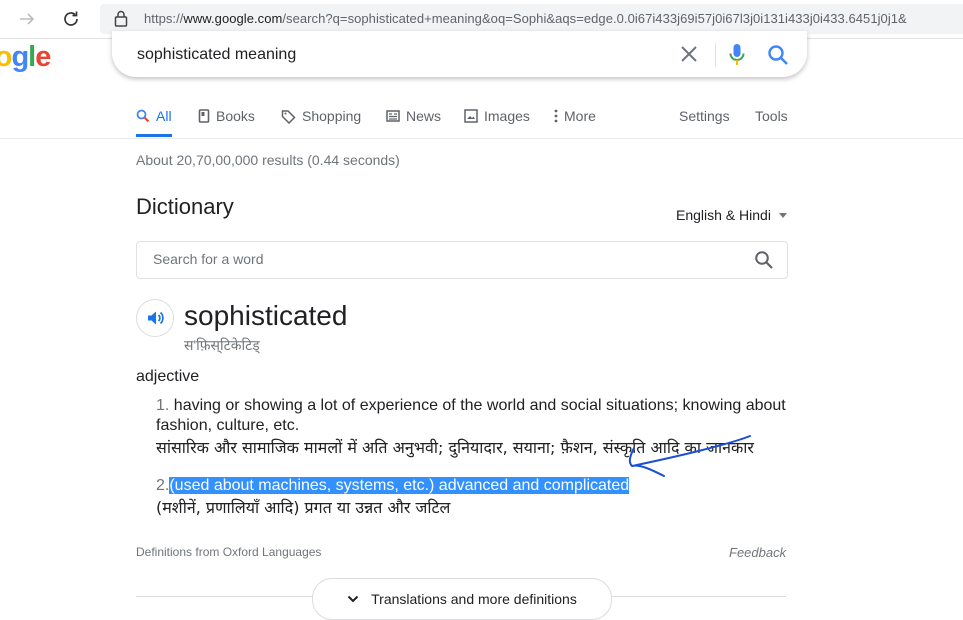 This screenshot has width=963, height=620. What do you see at coordinates (216, 55) in the screenshot?
I see `search-input: sophisticated meaning` at bounding box center [216, 55].